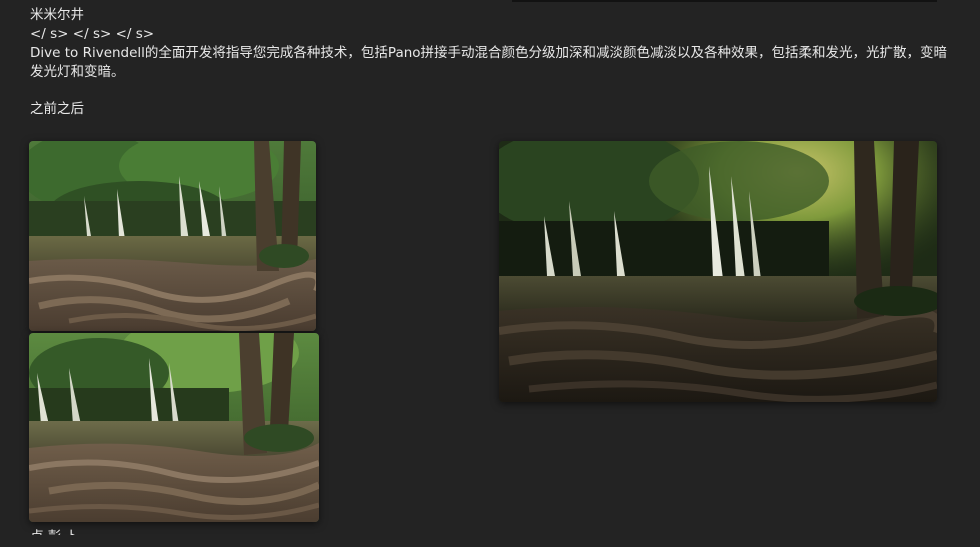  I want to click on before-after-label: 之前之后, so click(57, 109).